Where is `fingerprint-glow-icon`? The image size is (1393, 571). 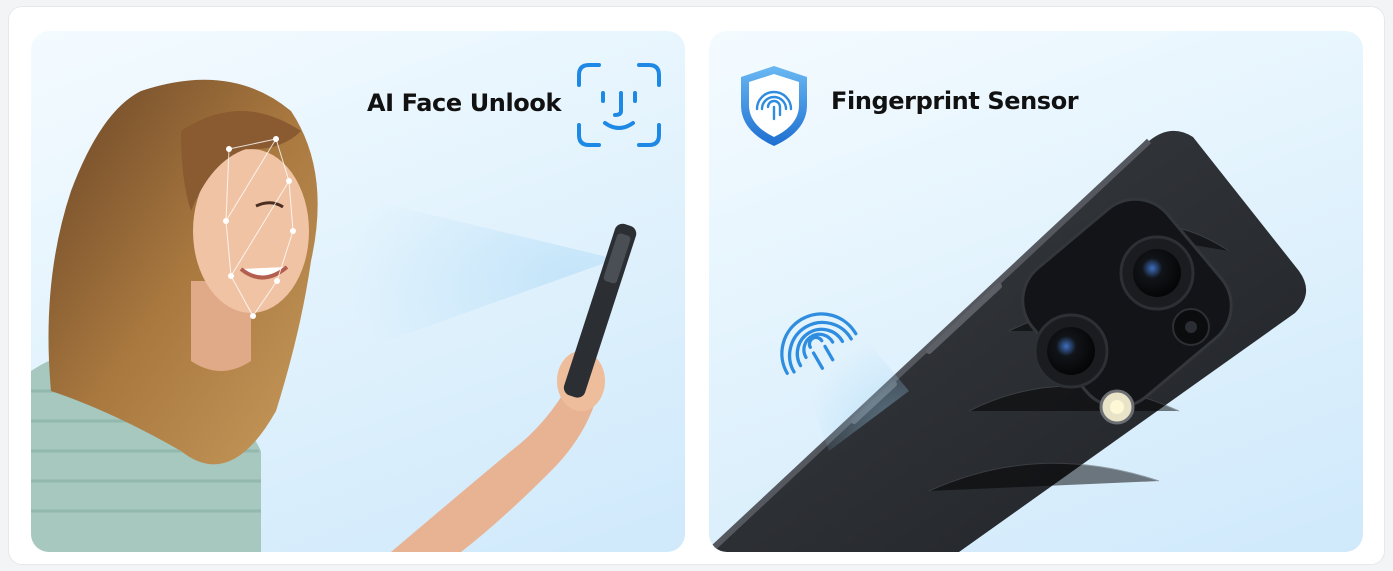
fingerprint-glow-icon is located at coordinates (819, 343).